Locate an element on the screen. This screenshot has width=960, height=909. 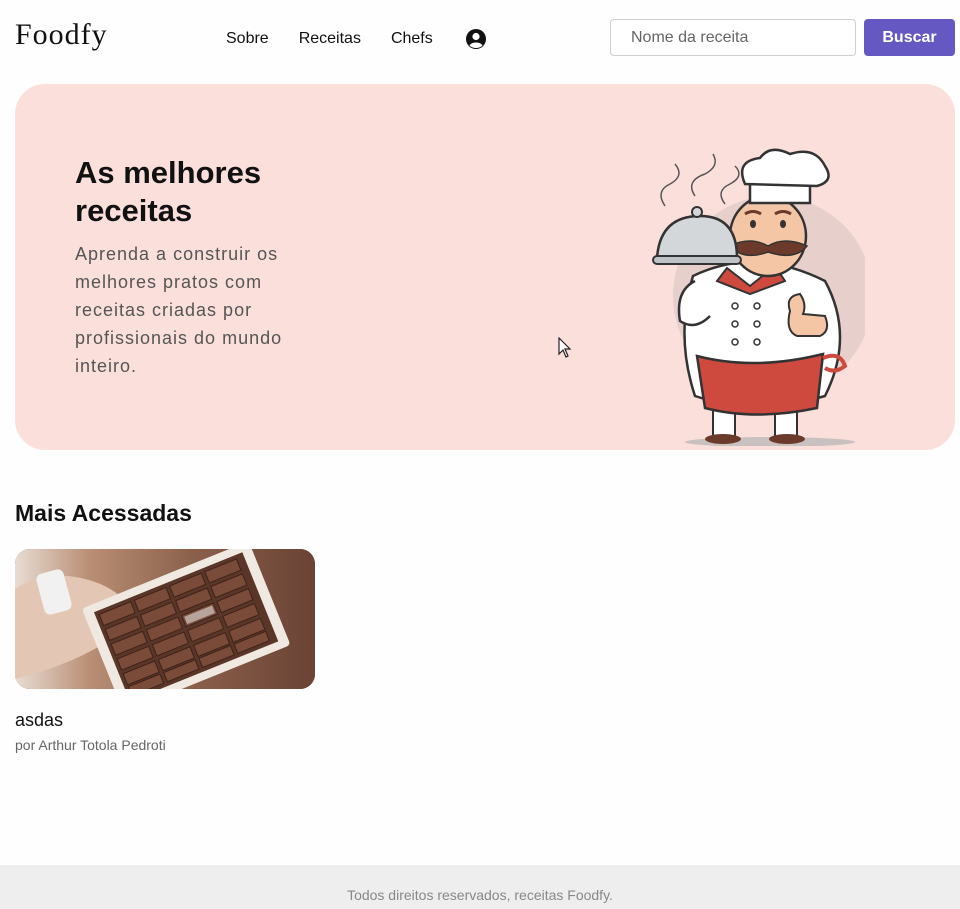
chef-illustration is located at coordinates (758, 297).